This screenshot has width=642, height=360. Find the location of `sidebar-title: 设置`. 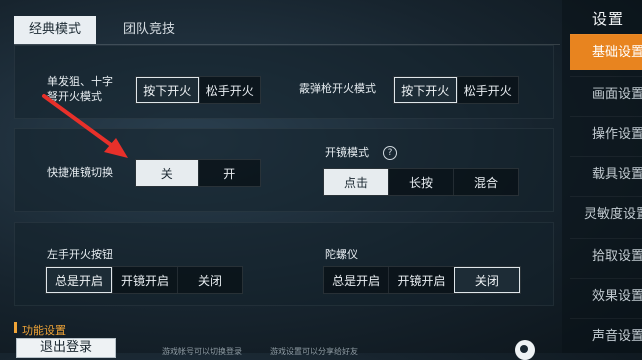

sidebar-title: 设置 is located at coordinates (608, 19).